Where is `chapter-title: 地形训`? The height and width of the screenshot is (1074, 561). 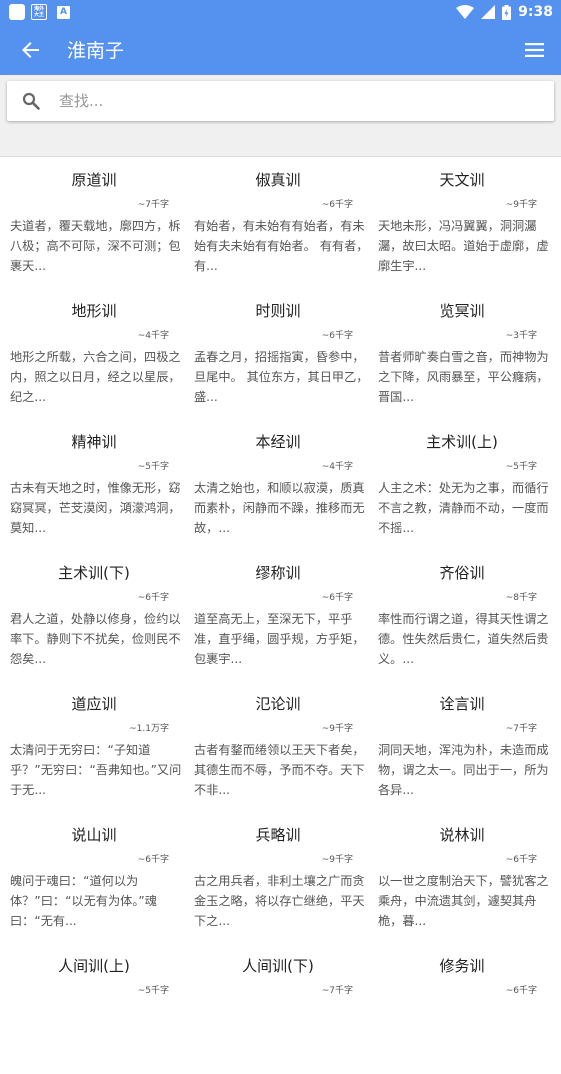
chapter-title: 地形训 is located at coordinates (94, 311).